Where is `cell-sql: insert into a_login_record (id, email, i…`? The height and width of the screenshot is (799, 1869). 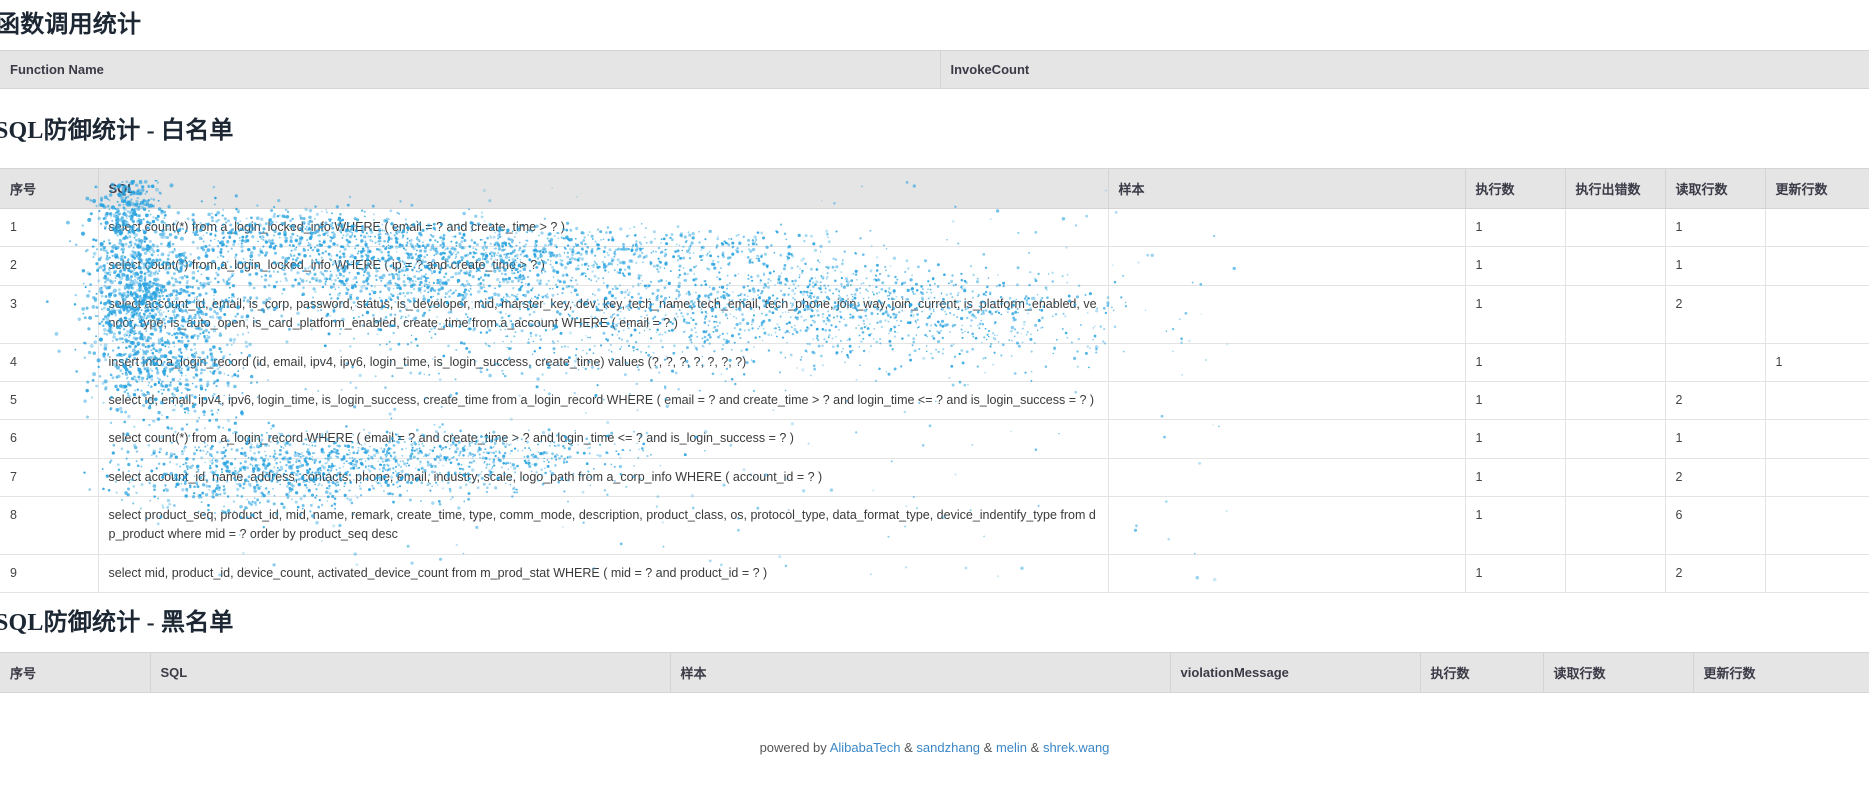 cell-sql: insert into a_login_record (id, email, i… is located at coordinates (603, 362).